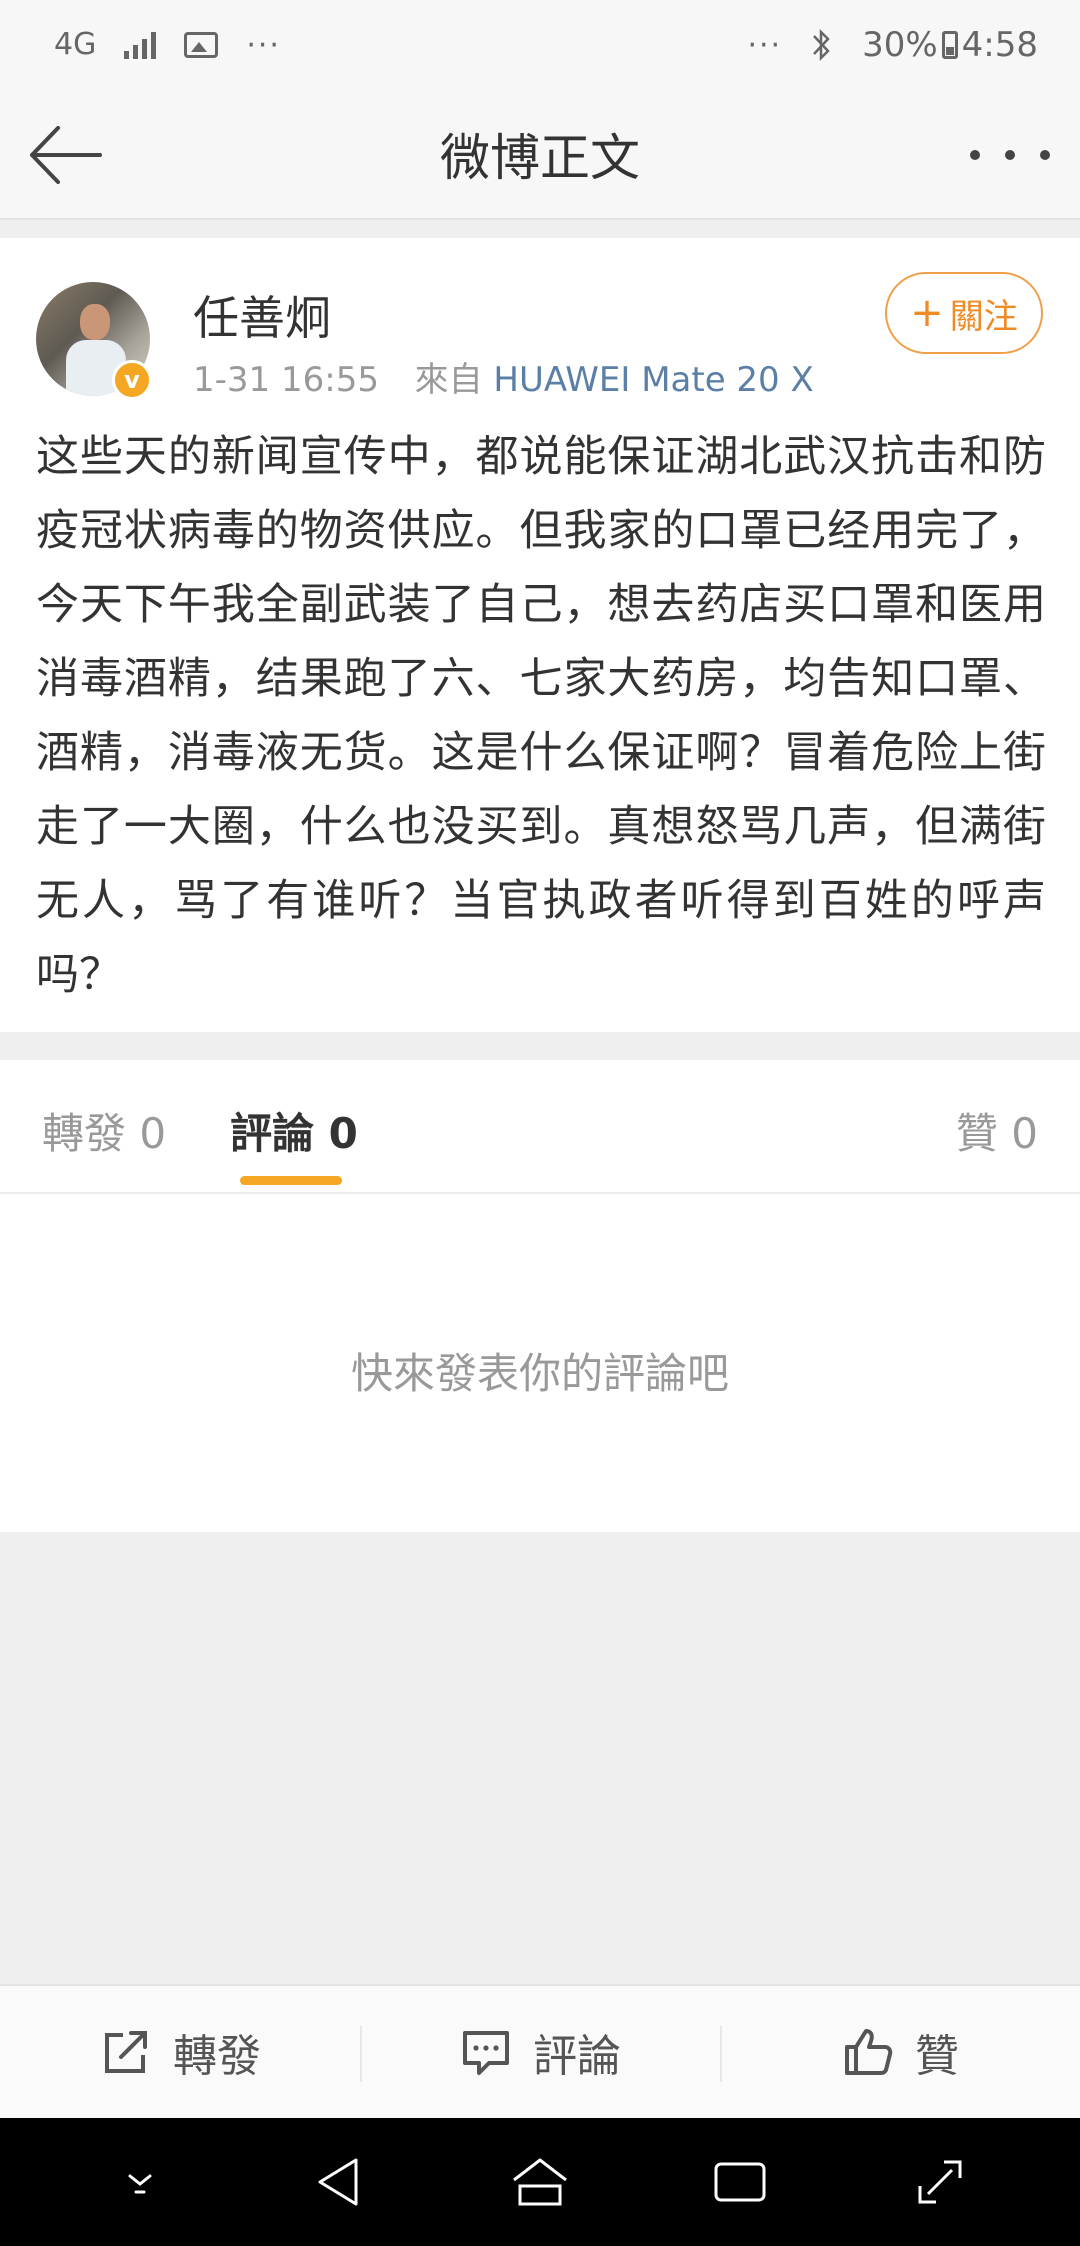 The width and height of the screenshot is (1080, 2246). I want to click on image-notification-icon, so click(201, 45).